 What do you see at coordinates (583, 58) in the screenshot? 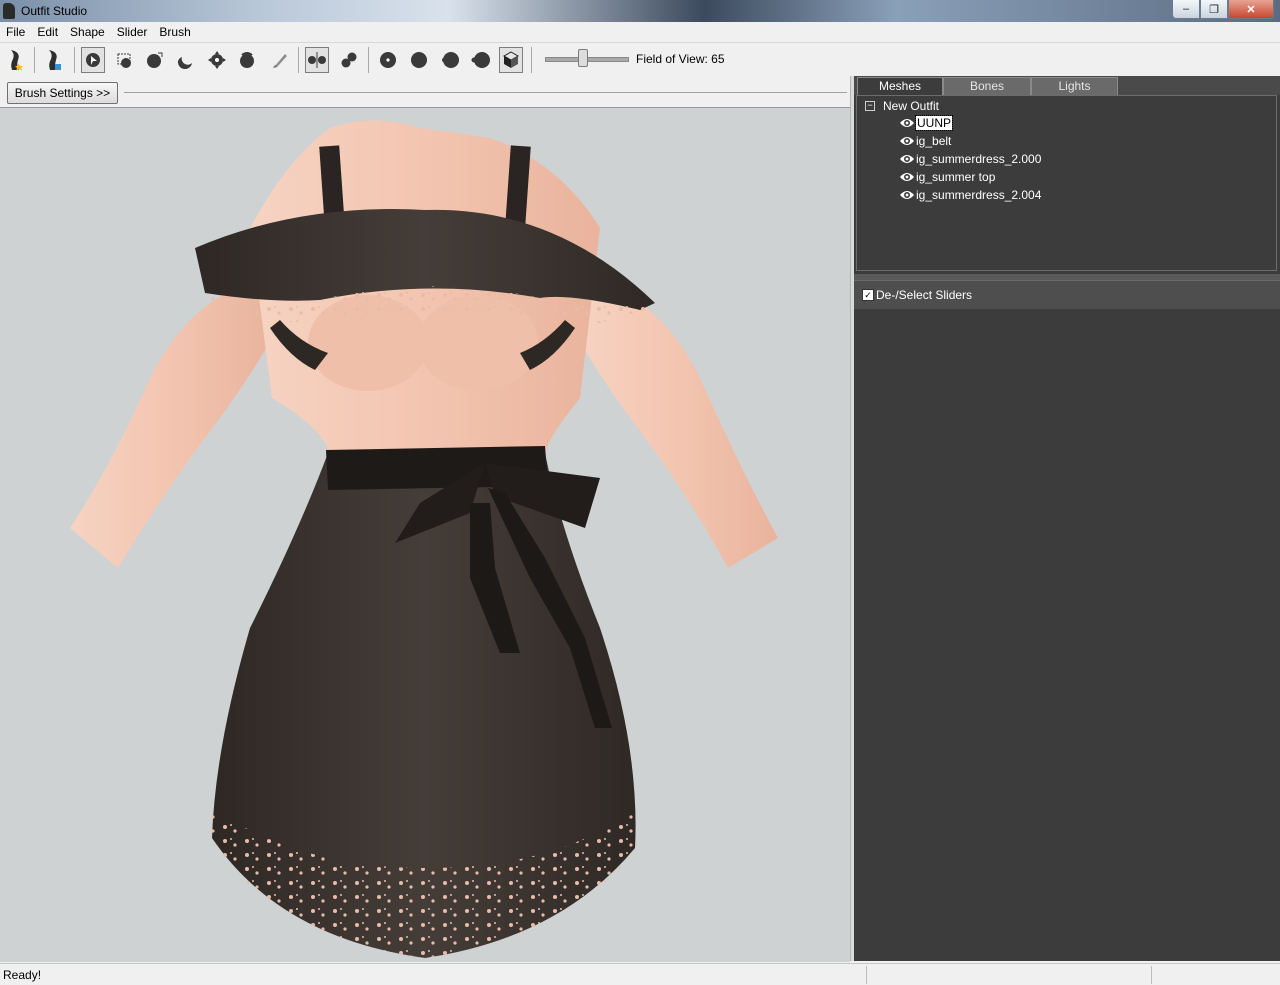
I see `fov-slider-thumb` at bounding box center [583, 58].